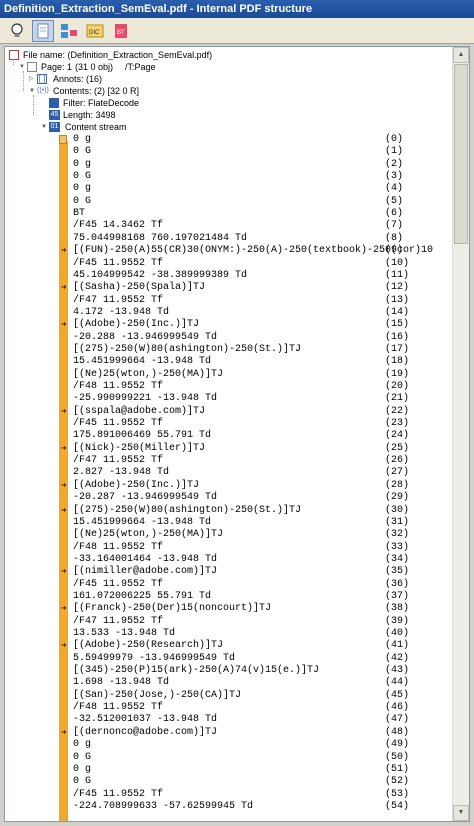 Image resolution: width=474 pixels, height=826 pixels. I want to click on stream-line: 45.104999542 -38.389999389 Td (11), so click(225, 276).